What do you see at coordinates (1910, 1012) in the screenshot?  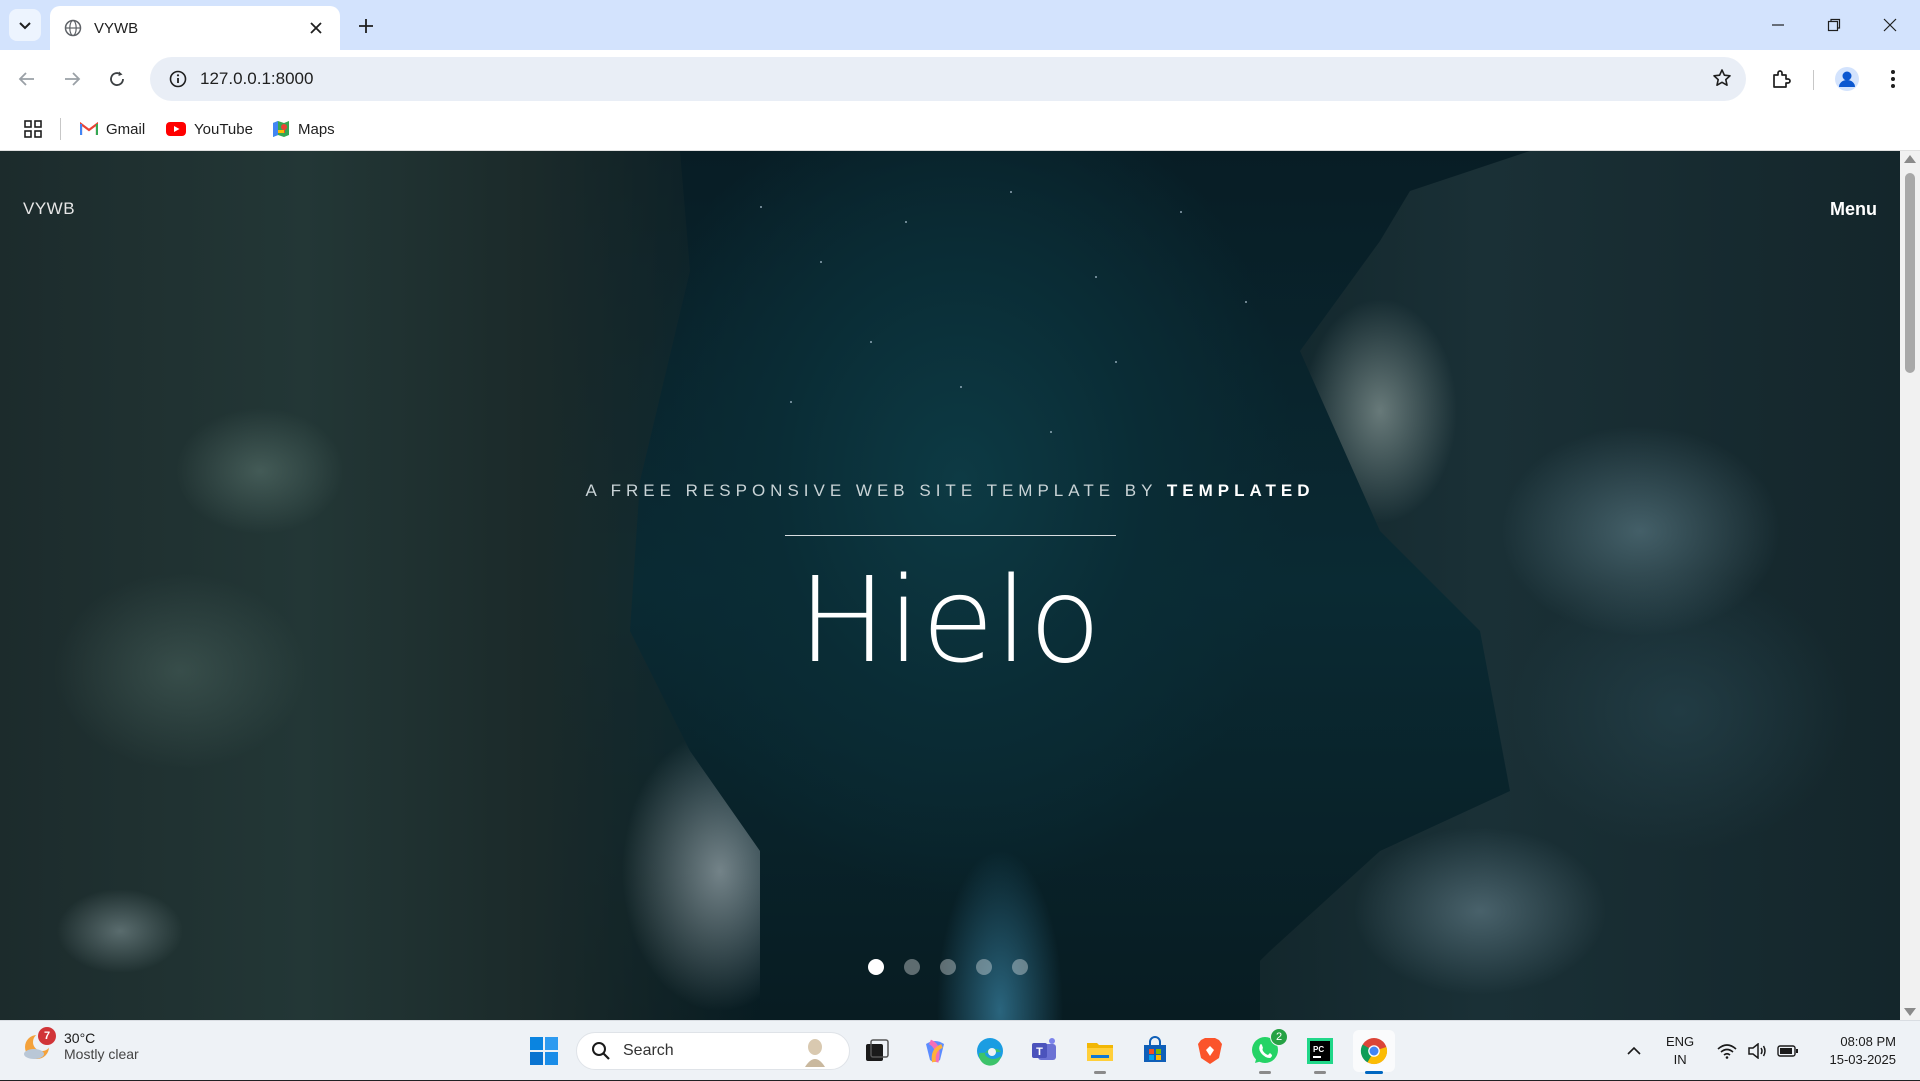 I see `scroll-down-arrow-icon` at bounding box center [1910, 1012].